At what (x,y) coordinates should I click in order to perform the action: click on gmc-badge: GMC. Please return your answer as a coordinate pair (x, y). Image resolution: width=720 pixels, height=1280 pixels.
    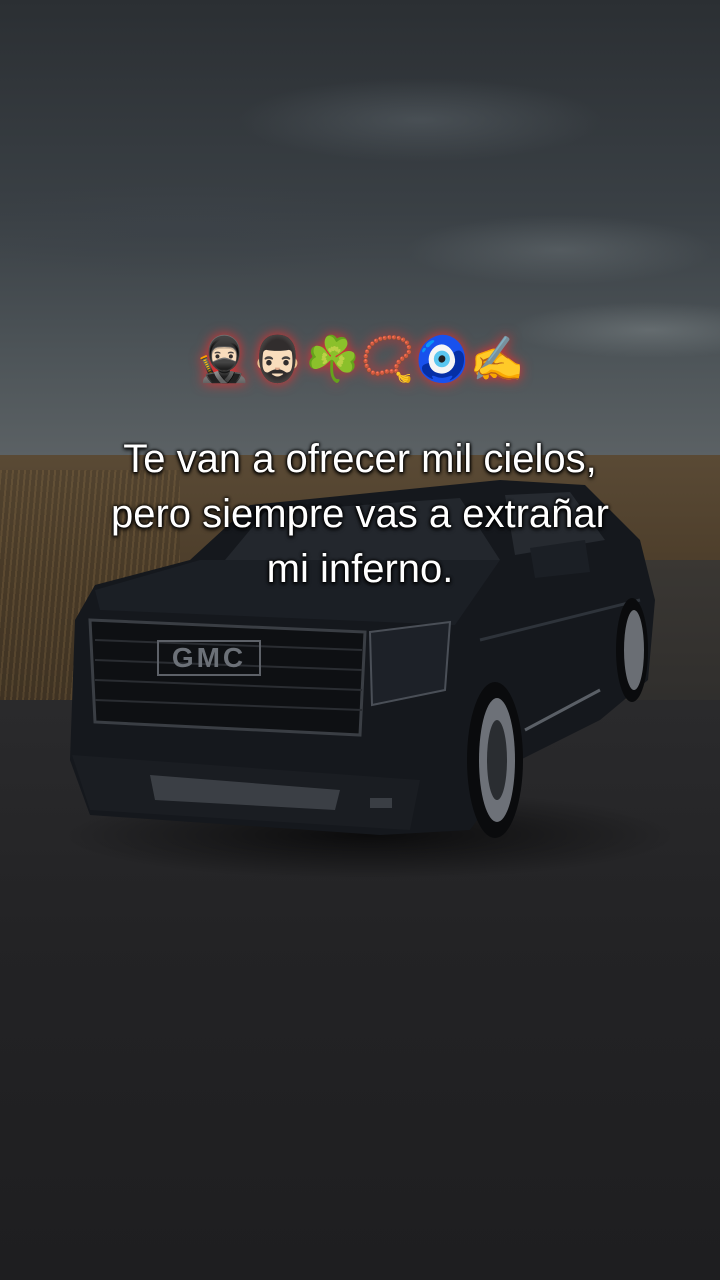
    Looking at the image, I should click on (209, 658).